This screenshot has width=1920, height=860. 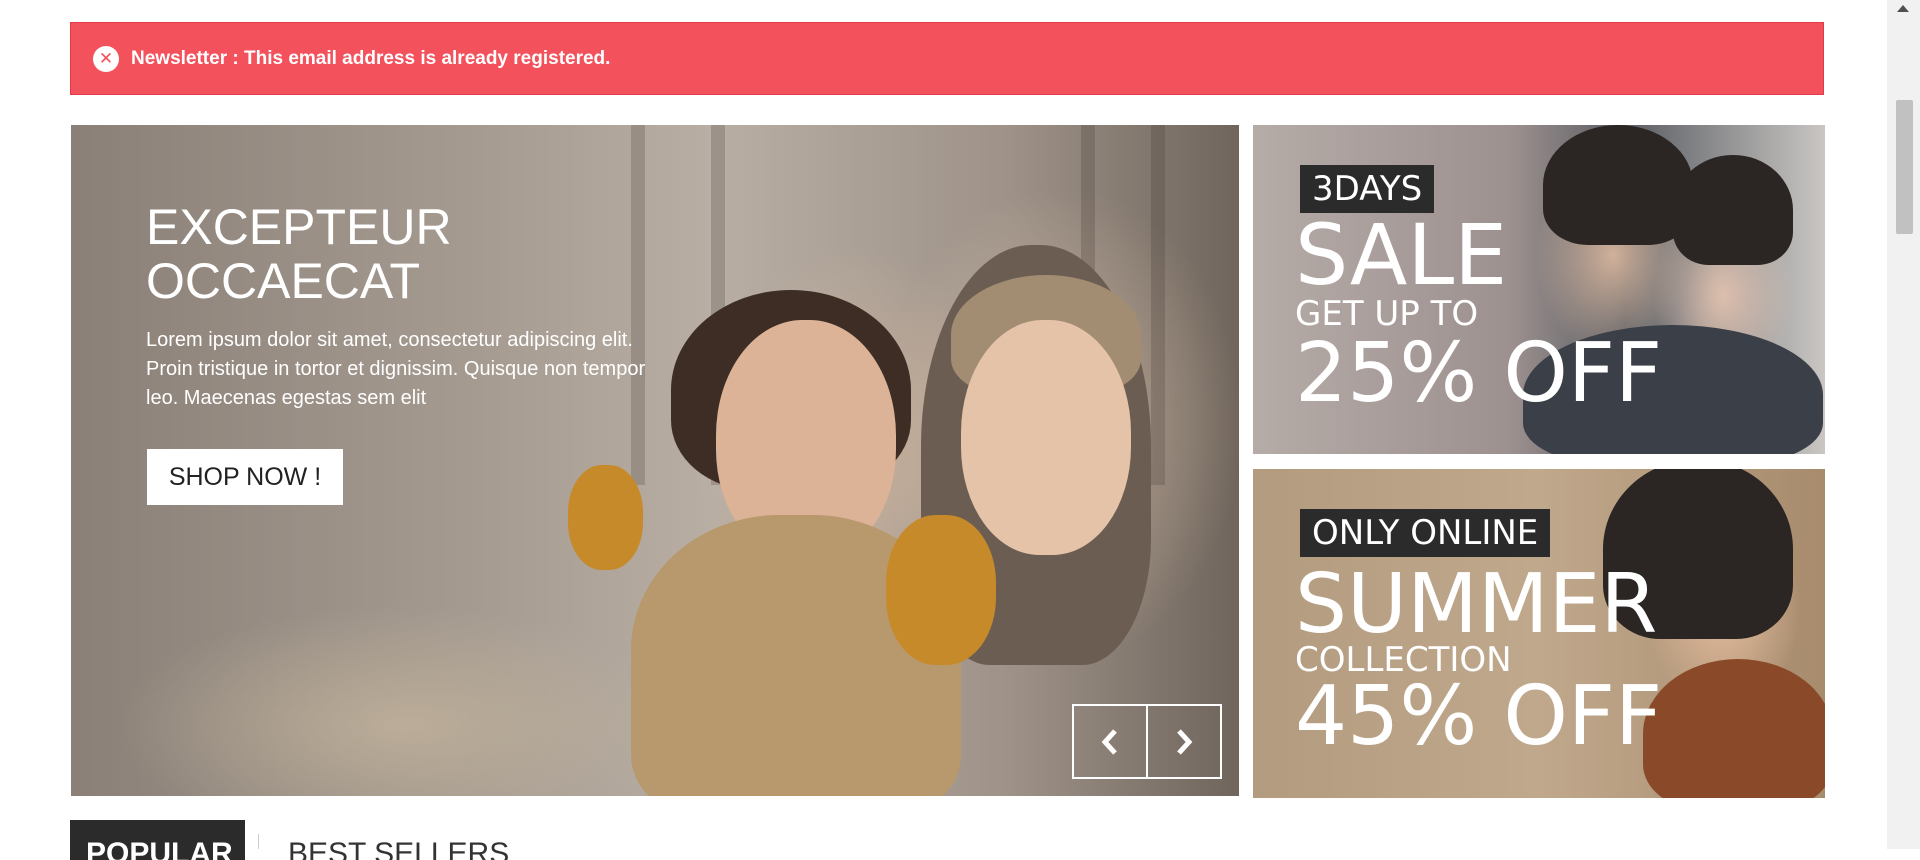 I want to click on hero-headline-line1: EXCEPTEUR, so click(x=299, y=227).